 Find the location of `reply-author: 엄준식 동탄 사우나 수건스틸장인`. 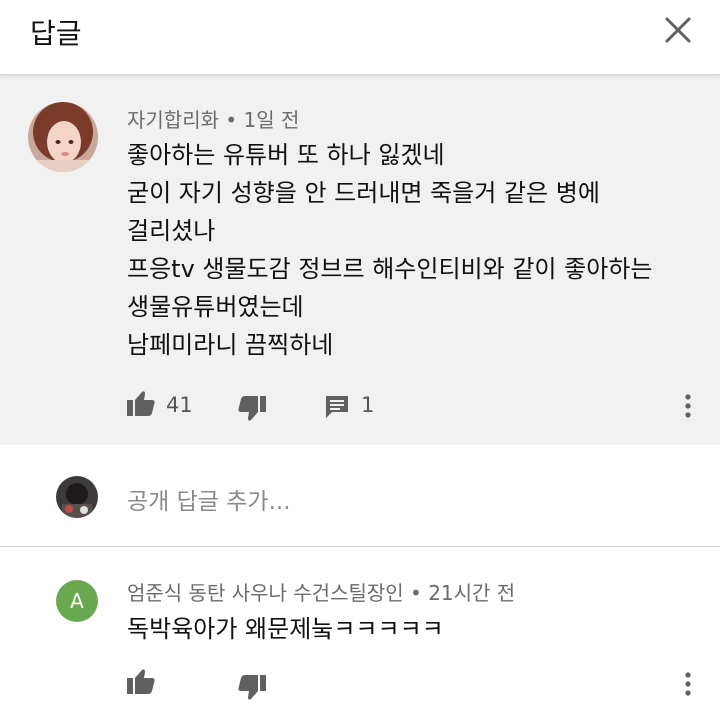

reply-author: 엄준식 동탄 사우나 수건스틸장인 is located at coordinates (265, 593).